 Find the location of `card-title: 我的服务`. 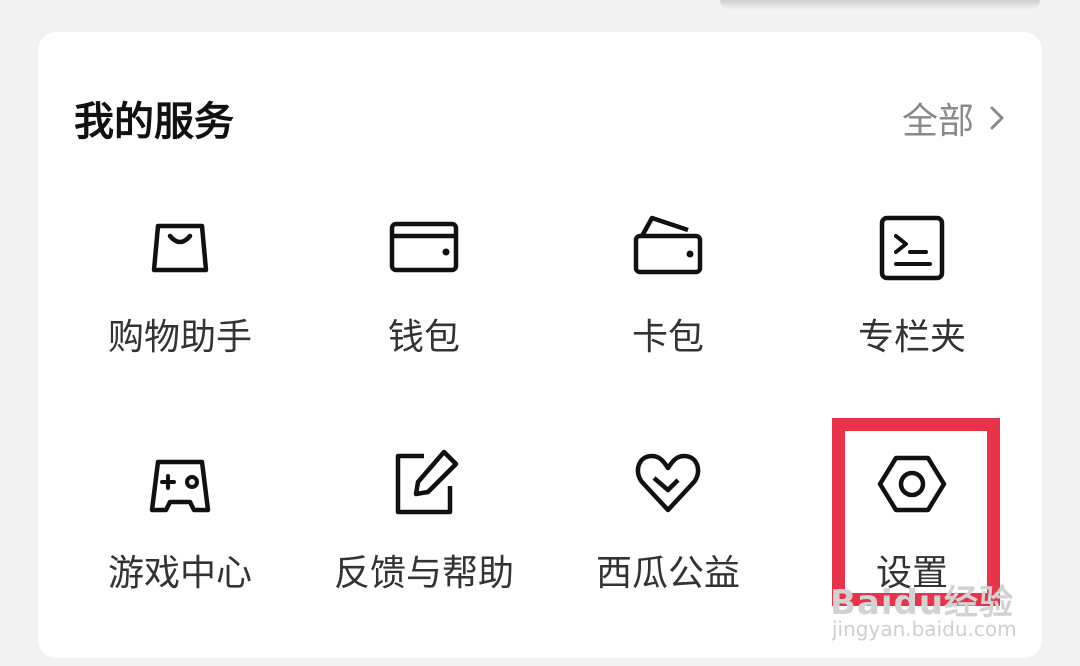

card-title: 我的服务 is located at coordinates (154, 122).